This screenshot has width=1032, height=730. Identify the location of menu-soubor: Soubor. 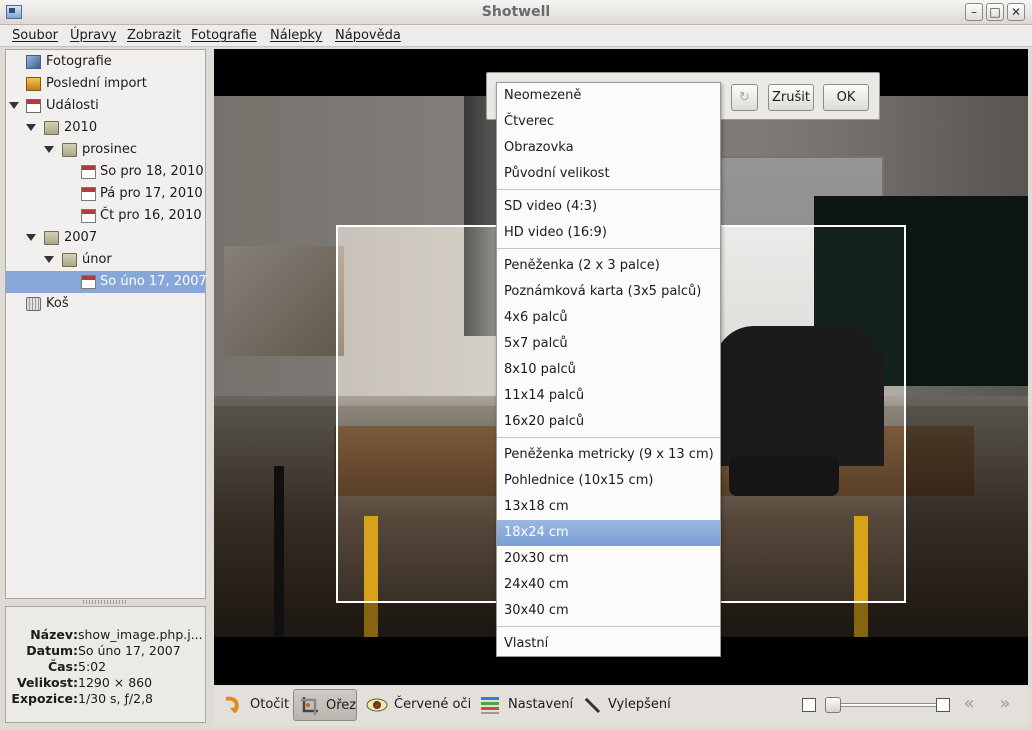
(35, 35).